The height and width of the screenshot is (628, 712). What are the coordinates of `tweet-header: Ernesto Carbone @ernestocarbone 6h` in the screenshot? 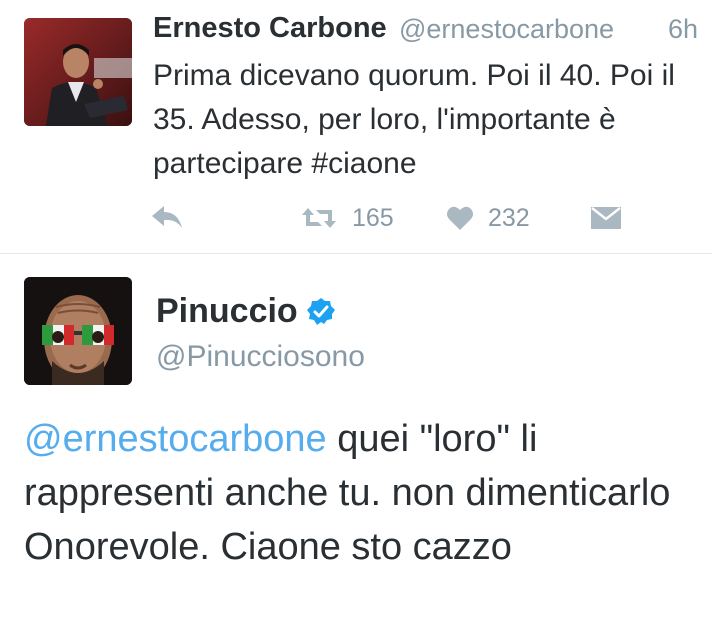 It's located at (425, 32).